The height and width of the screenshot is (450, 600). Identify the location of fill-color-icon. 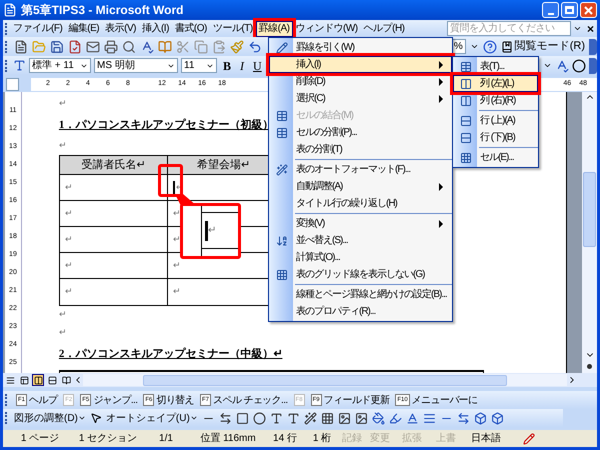
(378, 418).